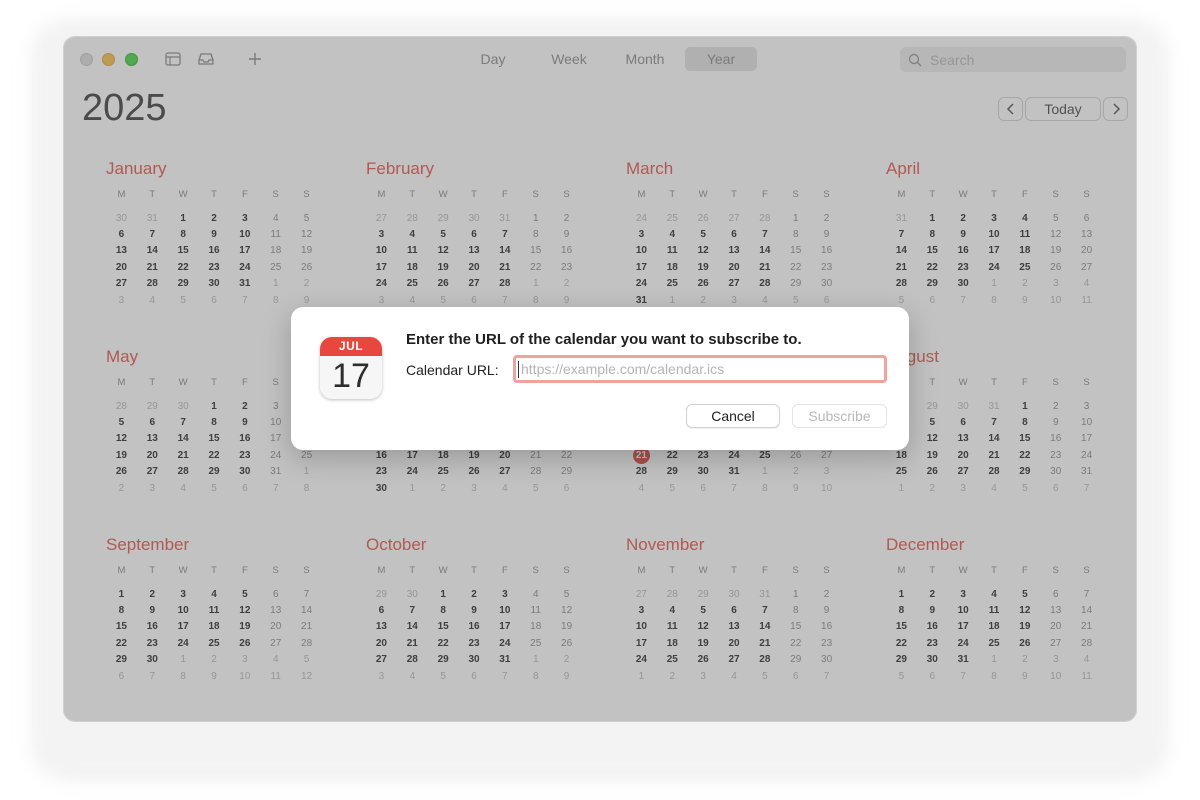  What do you see at coordinates (700, 369) in the screenshot?
I see `calendar-url-input` at bounding box center [700, 369].